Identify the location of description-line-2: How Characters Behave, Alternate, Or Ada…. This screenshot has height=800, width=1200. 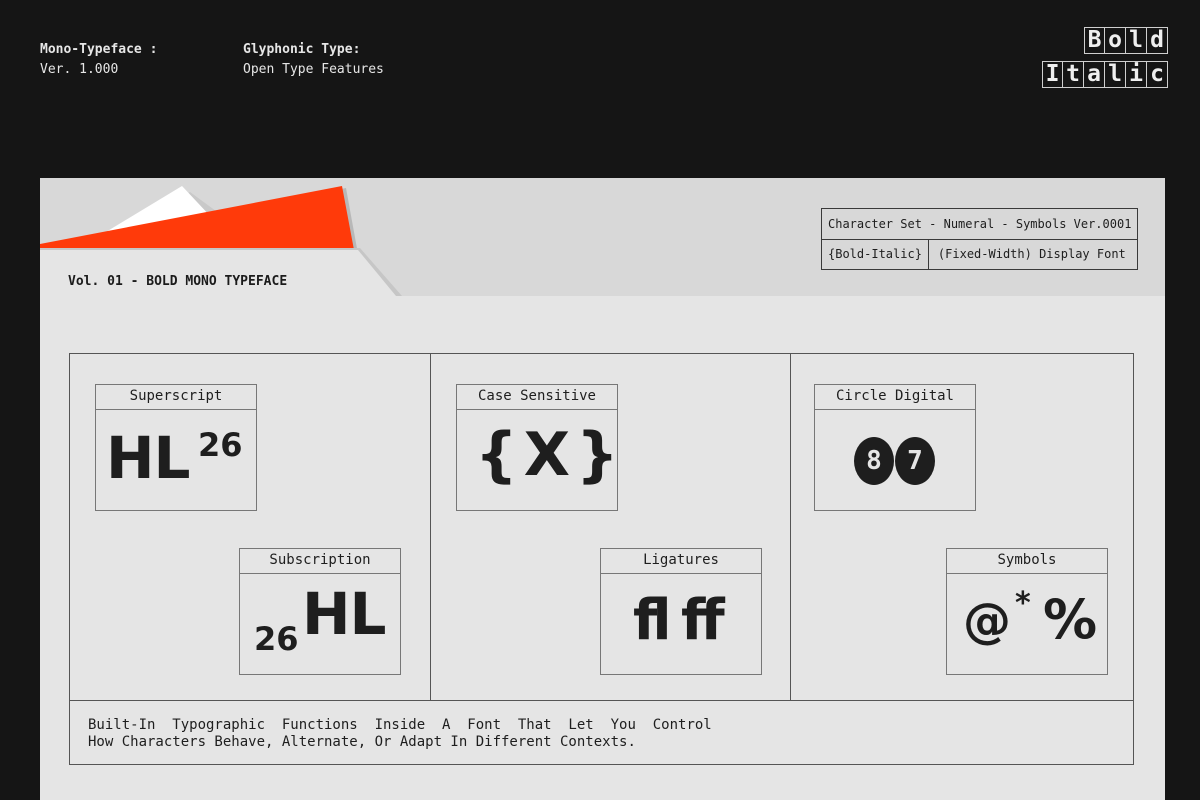
(362, 742).